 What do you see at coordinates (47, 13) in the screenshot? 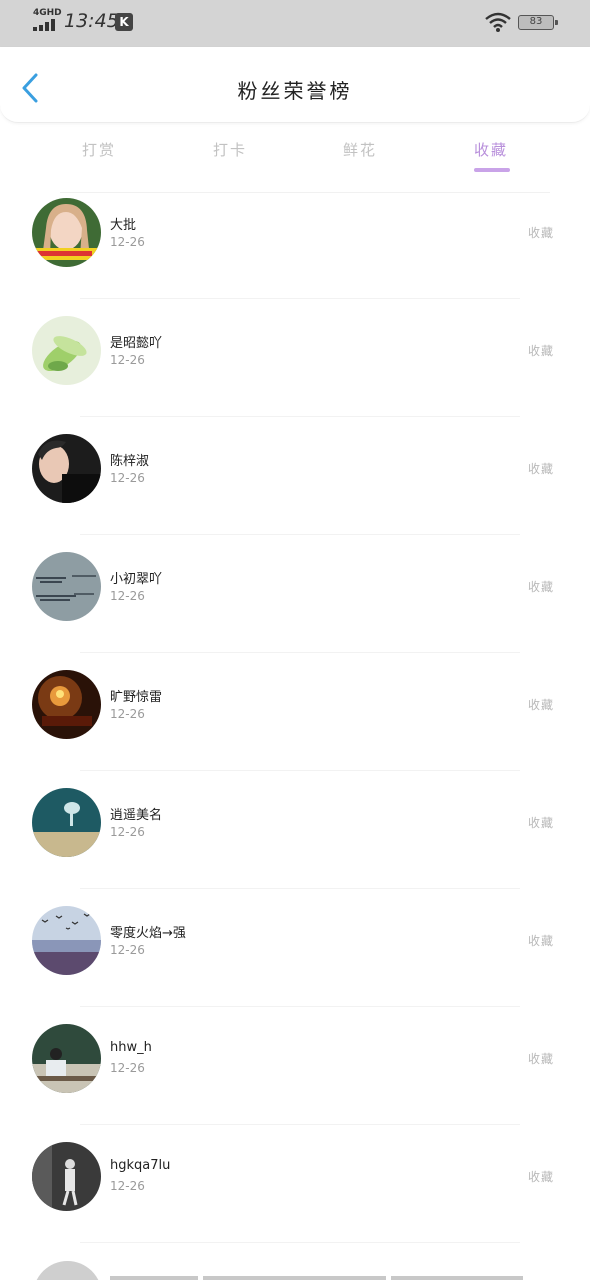
I see `network-type: 4GHD` at bounding box center [47, 13].